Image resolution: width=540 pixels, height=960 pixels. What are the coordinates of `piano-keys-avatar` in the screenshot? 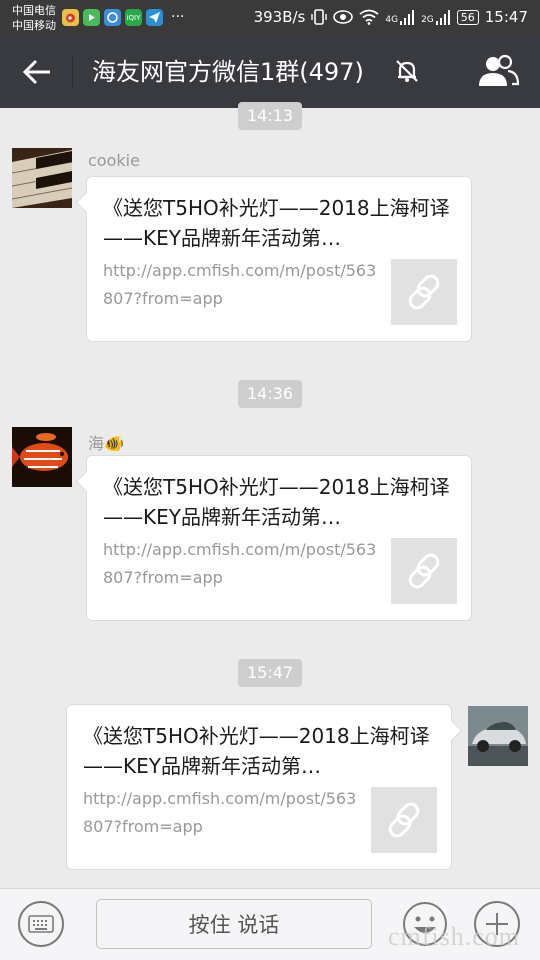 It's located at (42, 178).